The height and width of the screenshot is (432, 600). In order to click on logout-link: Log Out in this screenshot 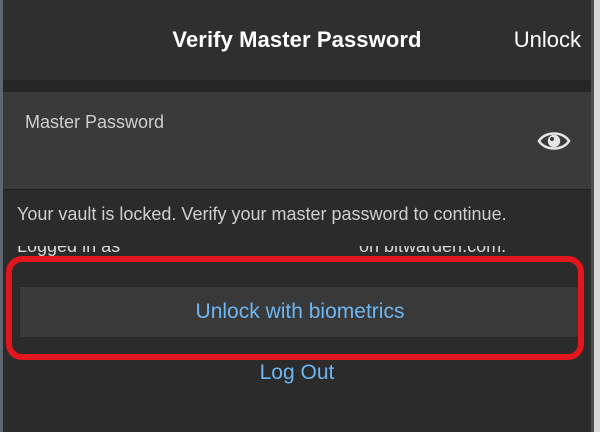, I will do `click(297, 371)`.